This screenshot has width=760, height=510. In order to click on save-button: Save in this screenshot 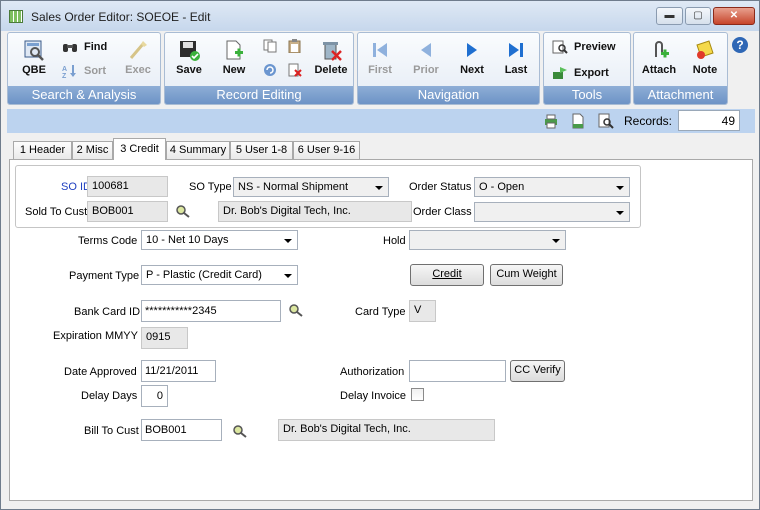, I will do `click(189, 57)`.